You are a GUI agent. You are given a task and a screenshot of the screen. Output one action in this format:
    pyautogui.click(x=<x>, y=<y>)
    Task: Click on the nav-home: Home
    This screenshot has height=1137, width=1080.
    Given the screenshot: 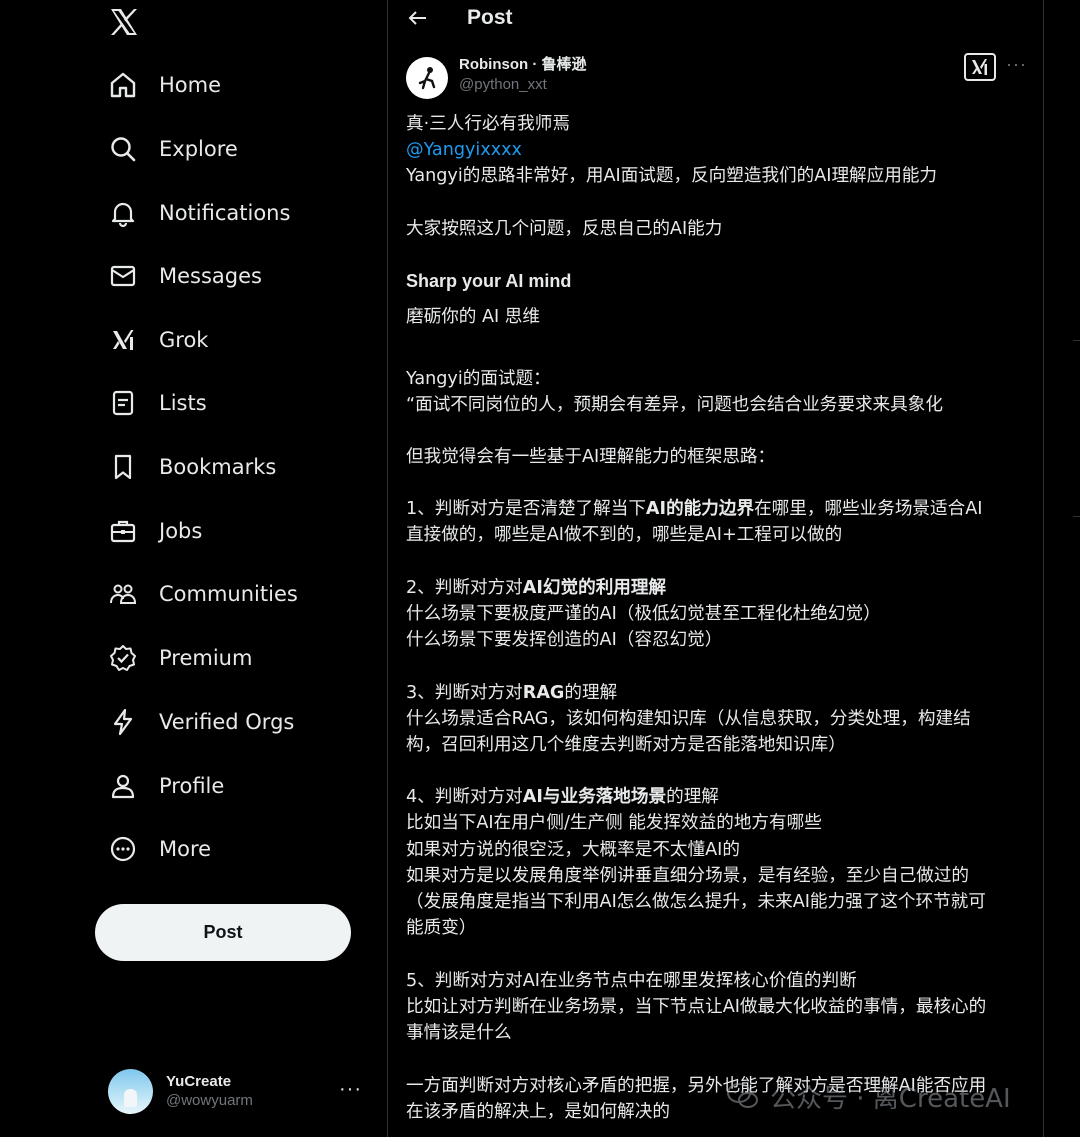 What is the action you would take?
    pyautogui.click(x=163, y=85)
    